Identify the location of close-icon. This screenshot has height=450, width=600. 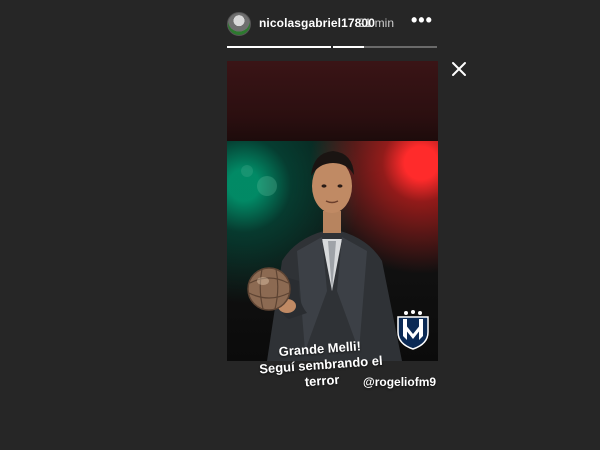
(459, 69).